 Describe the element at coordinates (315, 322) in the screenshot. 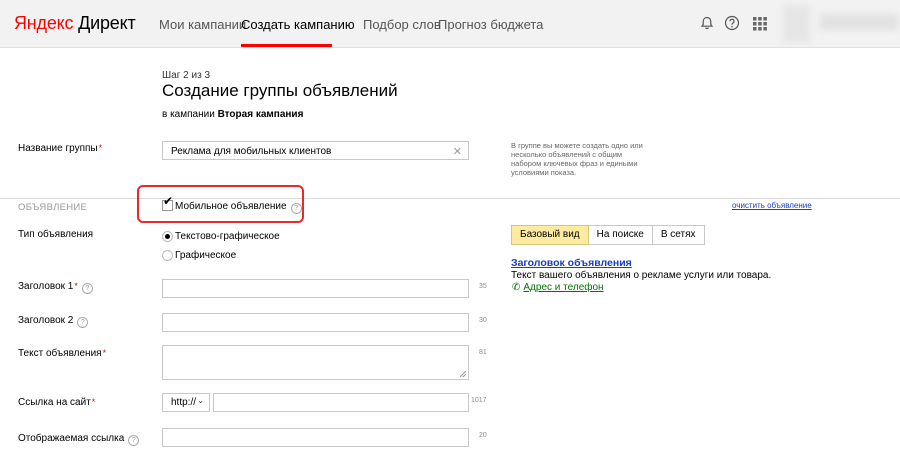

I see `title2-input` at that location.